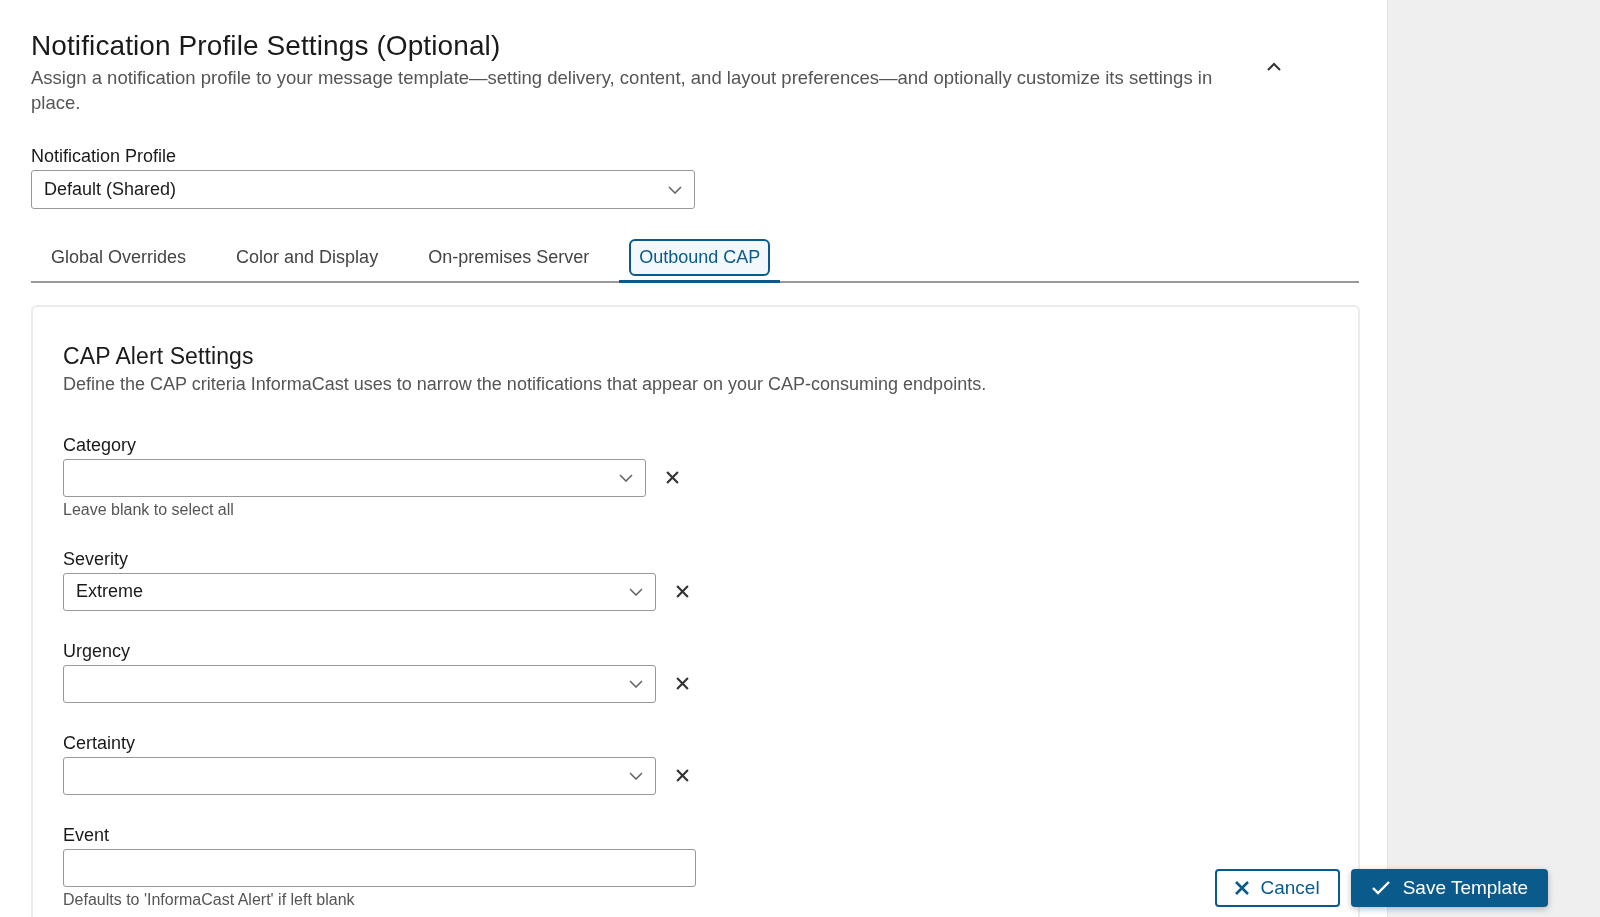 This screenshot has width=1600, height=917. I want to click on card-description: Define the CAP criteria InformaCast uses to narrow the notifications that appear on your CAP-consuming endpoints., so click(525, 385).